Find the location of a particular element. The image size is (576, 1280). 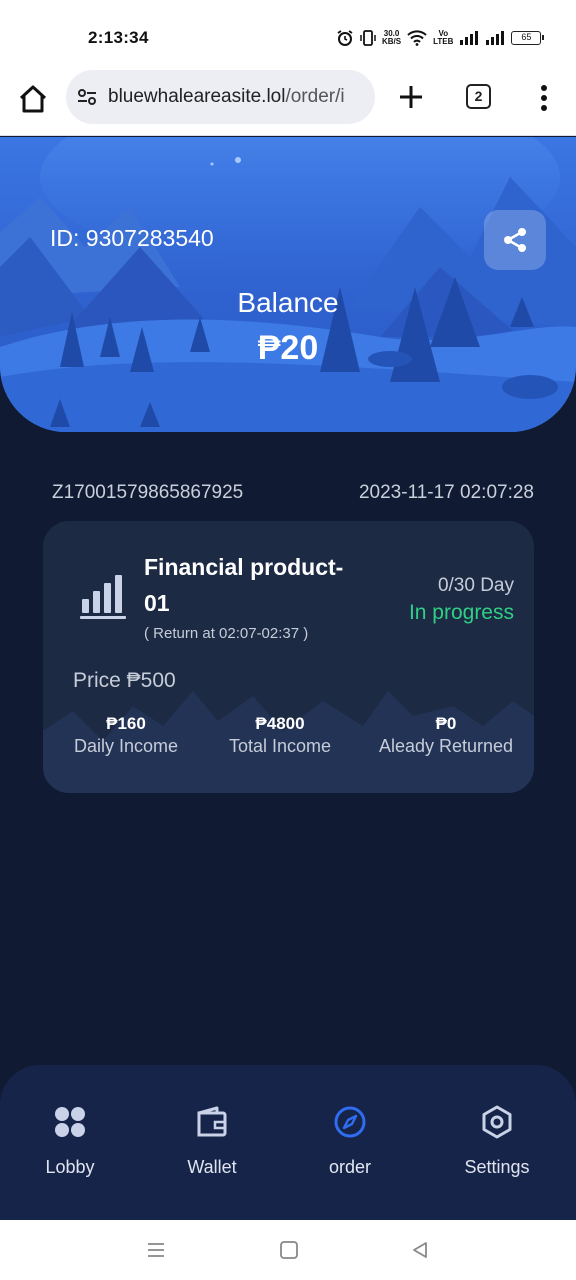

stat-value: ₱0 is located at coordinates (446, 723).